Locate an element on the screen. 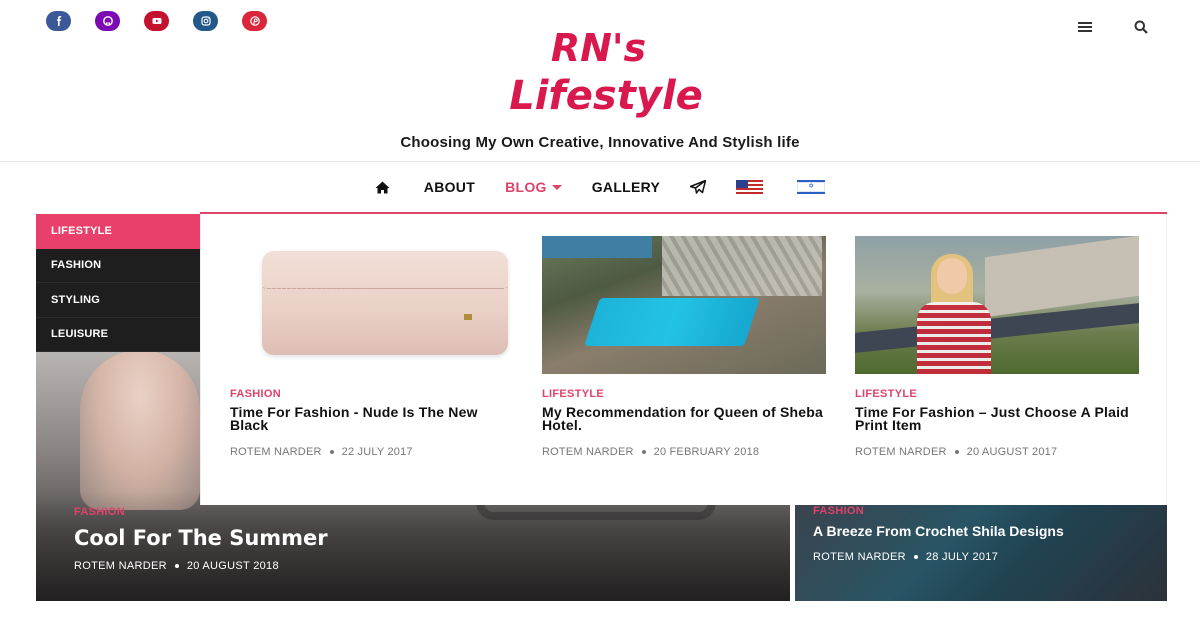 Image resolution: width=1200 pixels, height=625 pixels. mega-post-2-image is located at coordinates (684, 305).